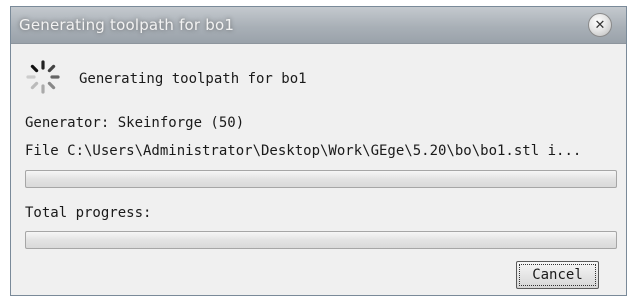 The width and height of the screenshot is (635, 300). I want to click on status-message: Generating toolpath for bo1, so click(193, 79).